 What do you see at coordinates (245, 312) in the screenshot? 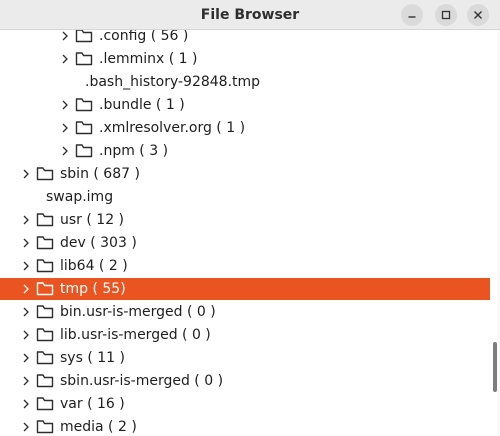
I see `tree-row-folder: bin.usr-is-merged ( 0 )` at bounding box center [245, 312].